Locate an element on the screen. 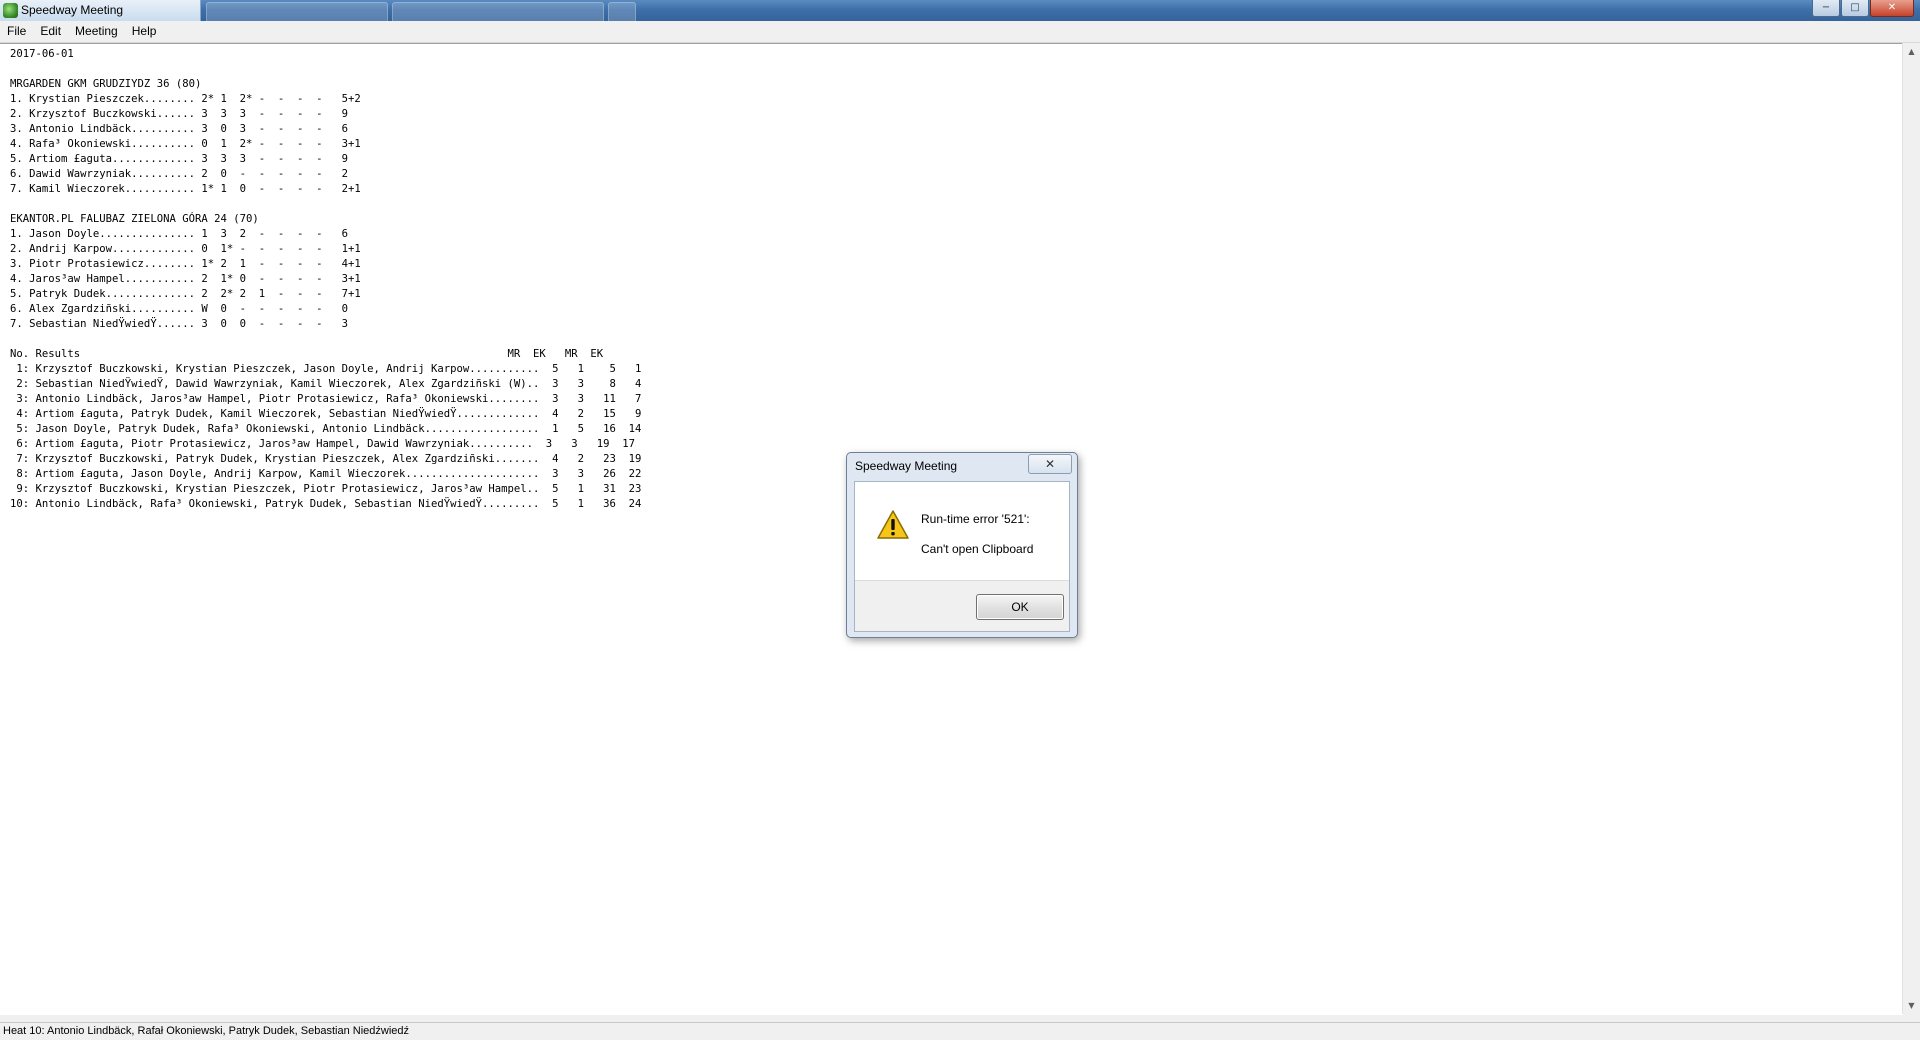 The width and height of the screenshot is (1920, 1040). minimize-button: − is located at coordinates (1826, 8).